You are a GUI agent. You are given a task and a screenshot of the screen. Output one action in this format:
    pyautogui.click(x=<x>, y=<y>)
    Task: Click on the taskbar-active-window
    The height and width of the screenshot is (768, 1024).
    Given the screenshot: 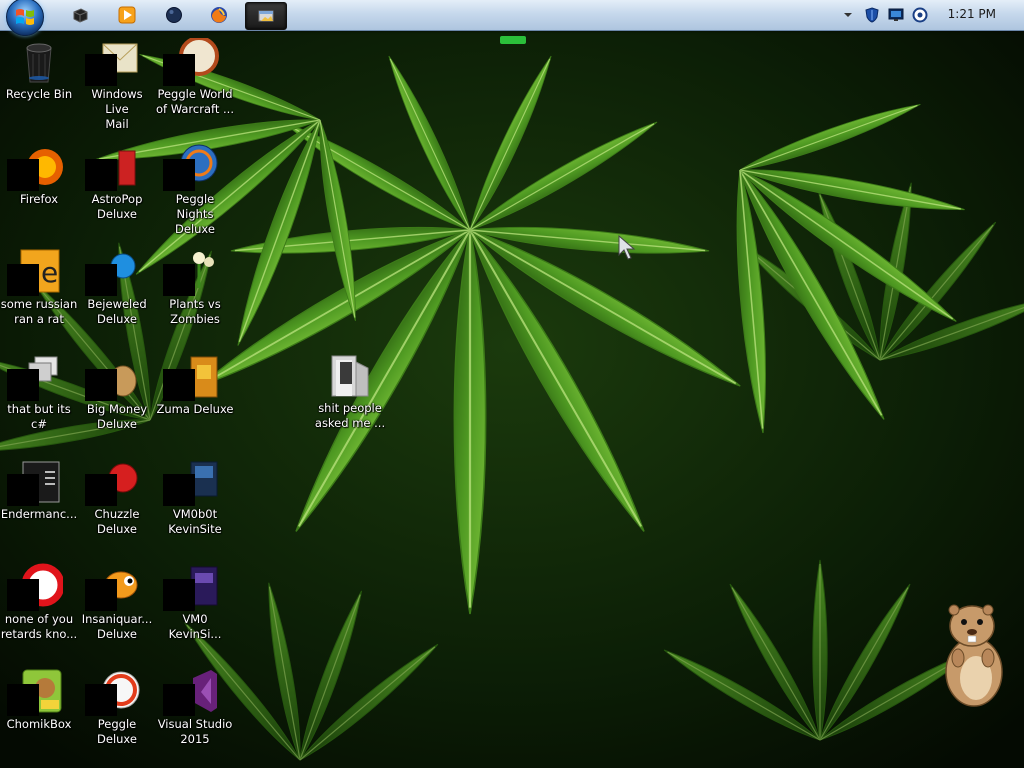 What is the action you would take?
    pyautogui.click(x=266, y=16)
    